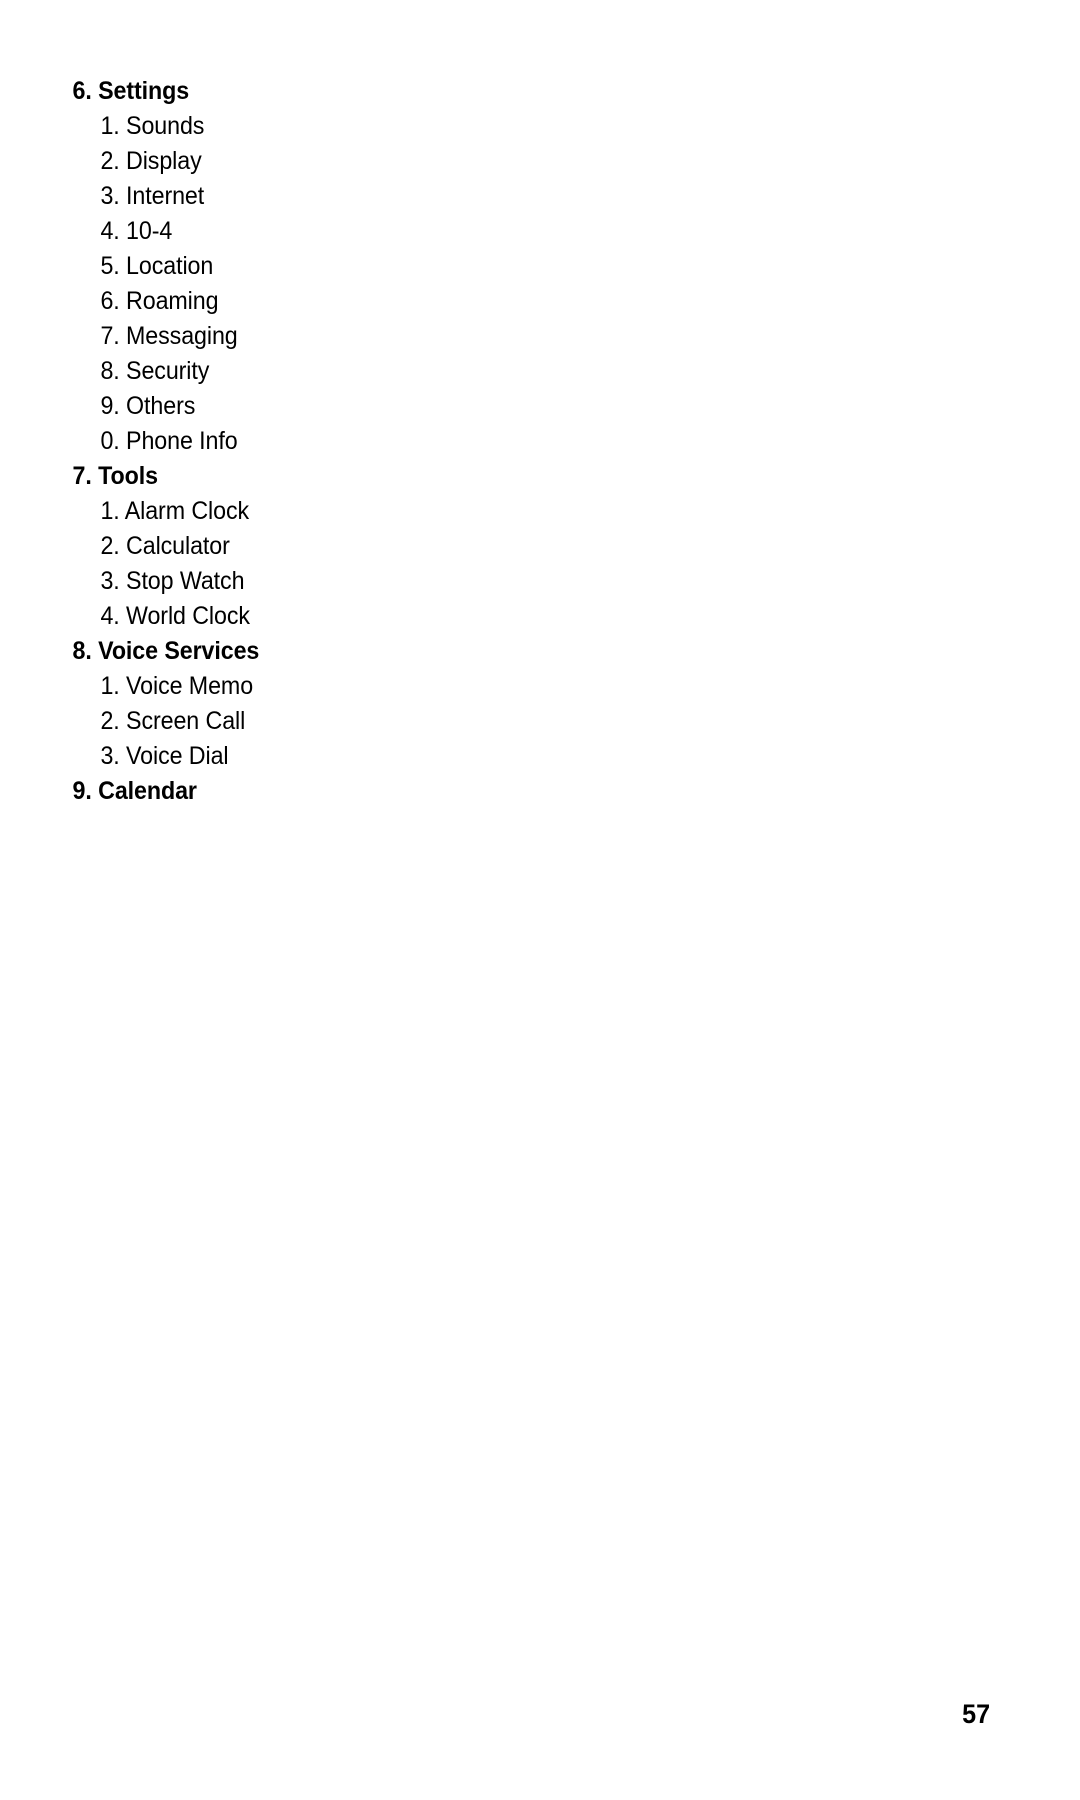  I want to click on menu-item-label: Phone Info, so click(182, 441).